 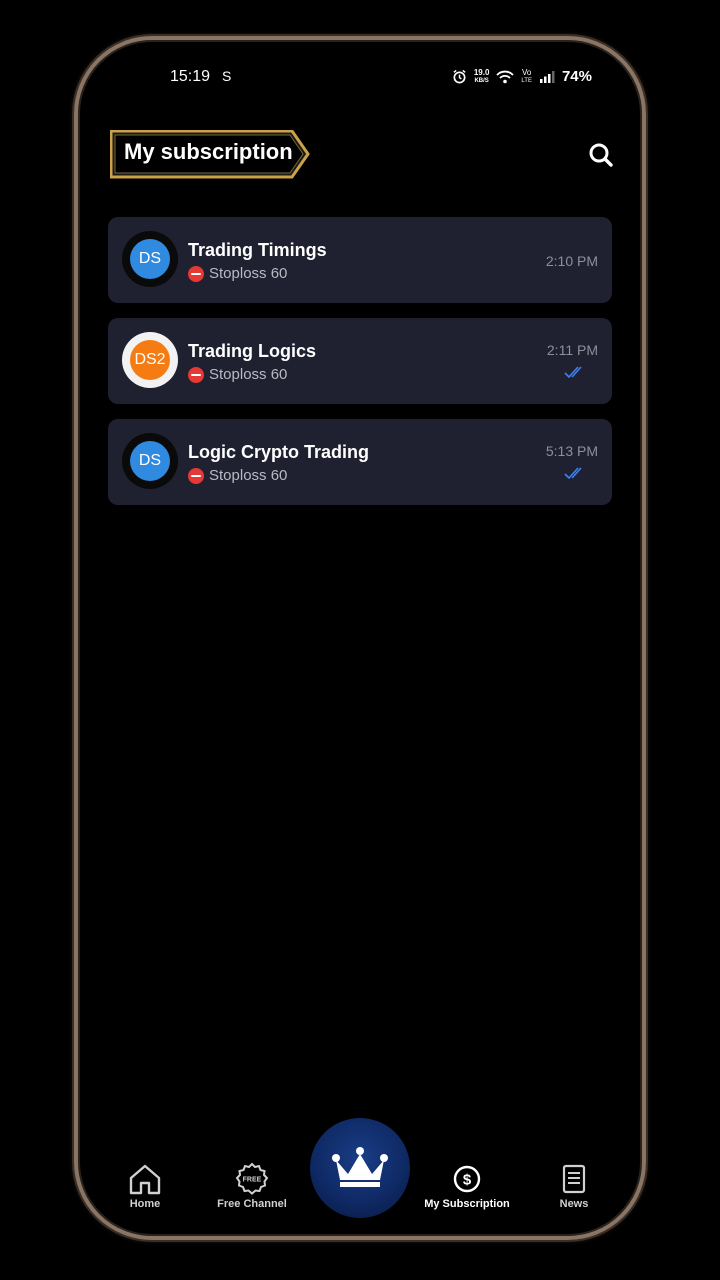 I want to click on alarm-icon, so click(x=459, y=76).